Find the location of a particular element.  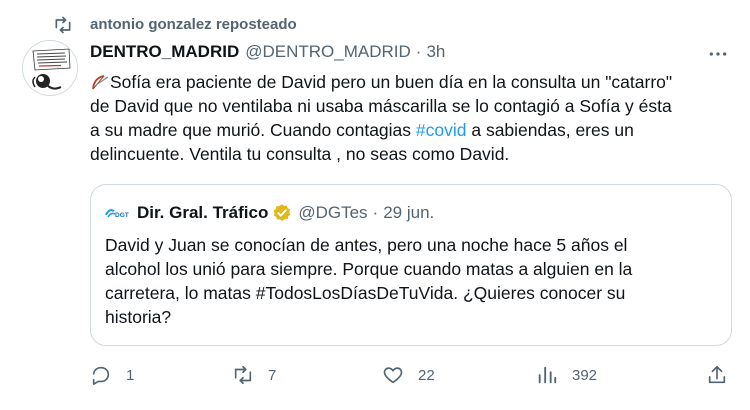

avatar is located at coordinates (50, 68).